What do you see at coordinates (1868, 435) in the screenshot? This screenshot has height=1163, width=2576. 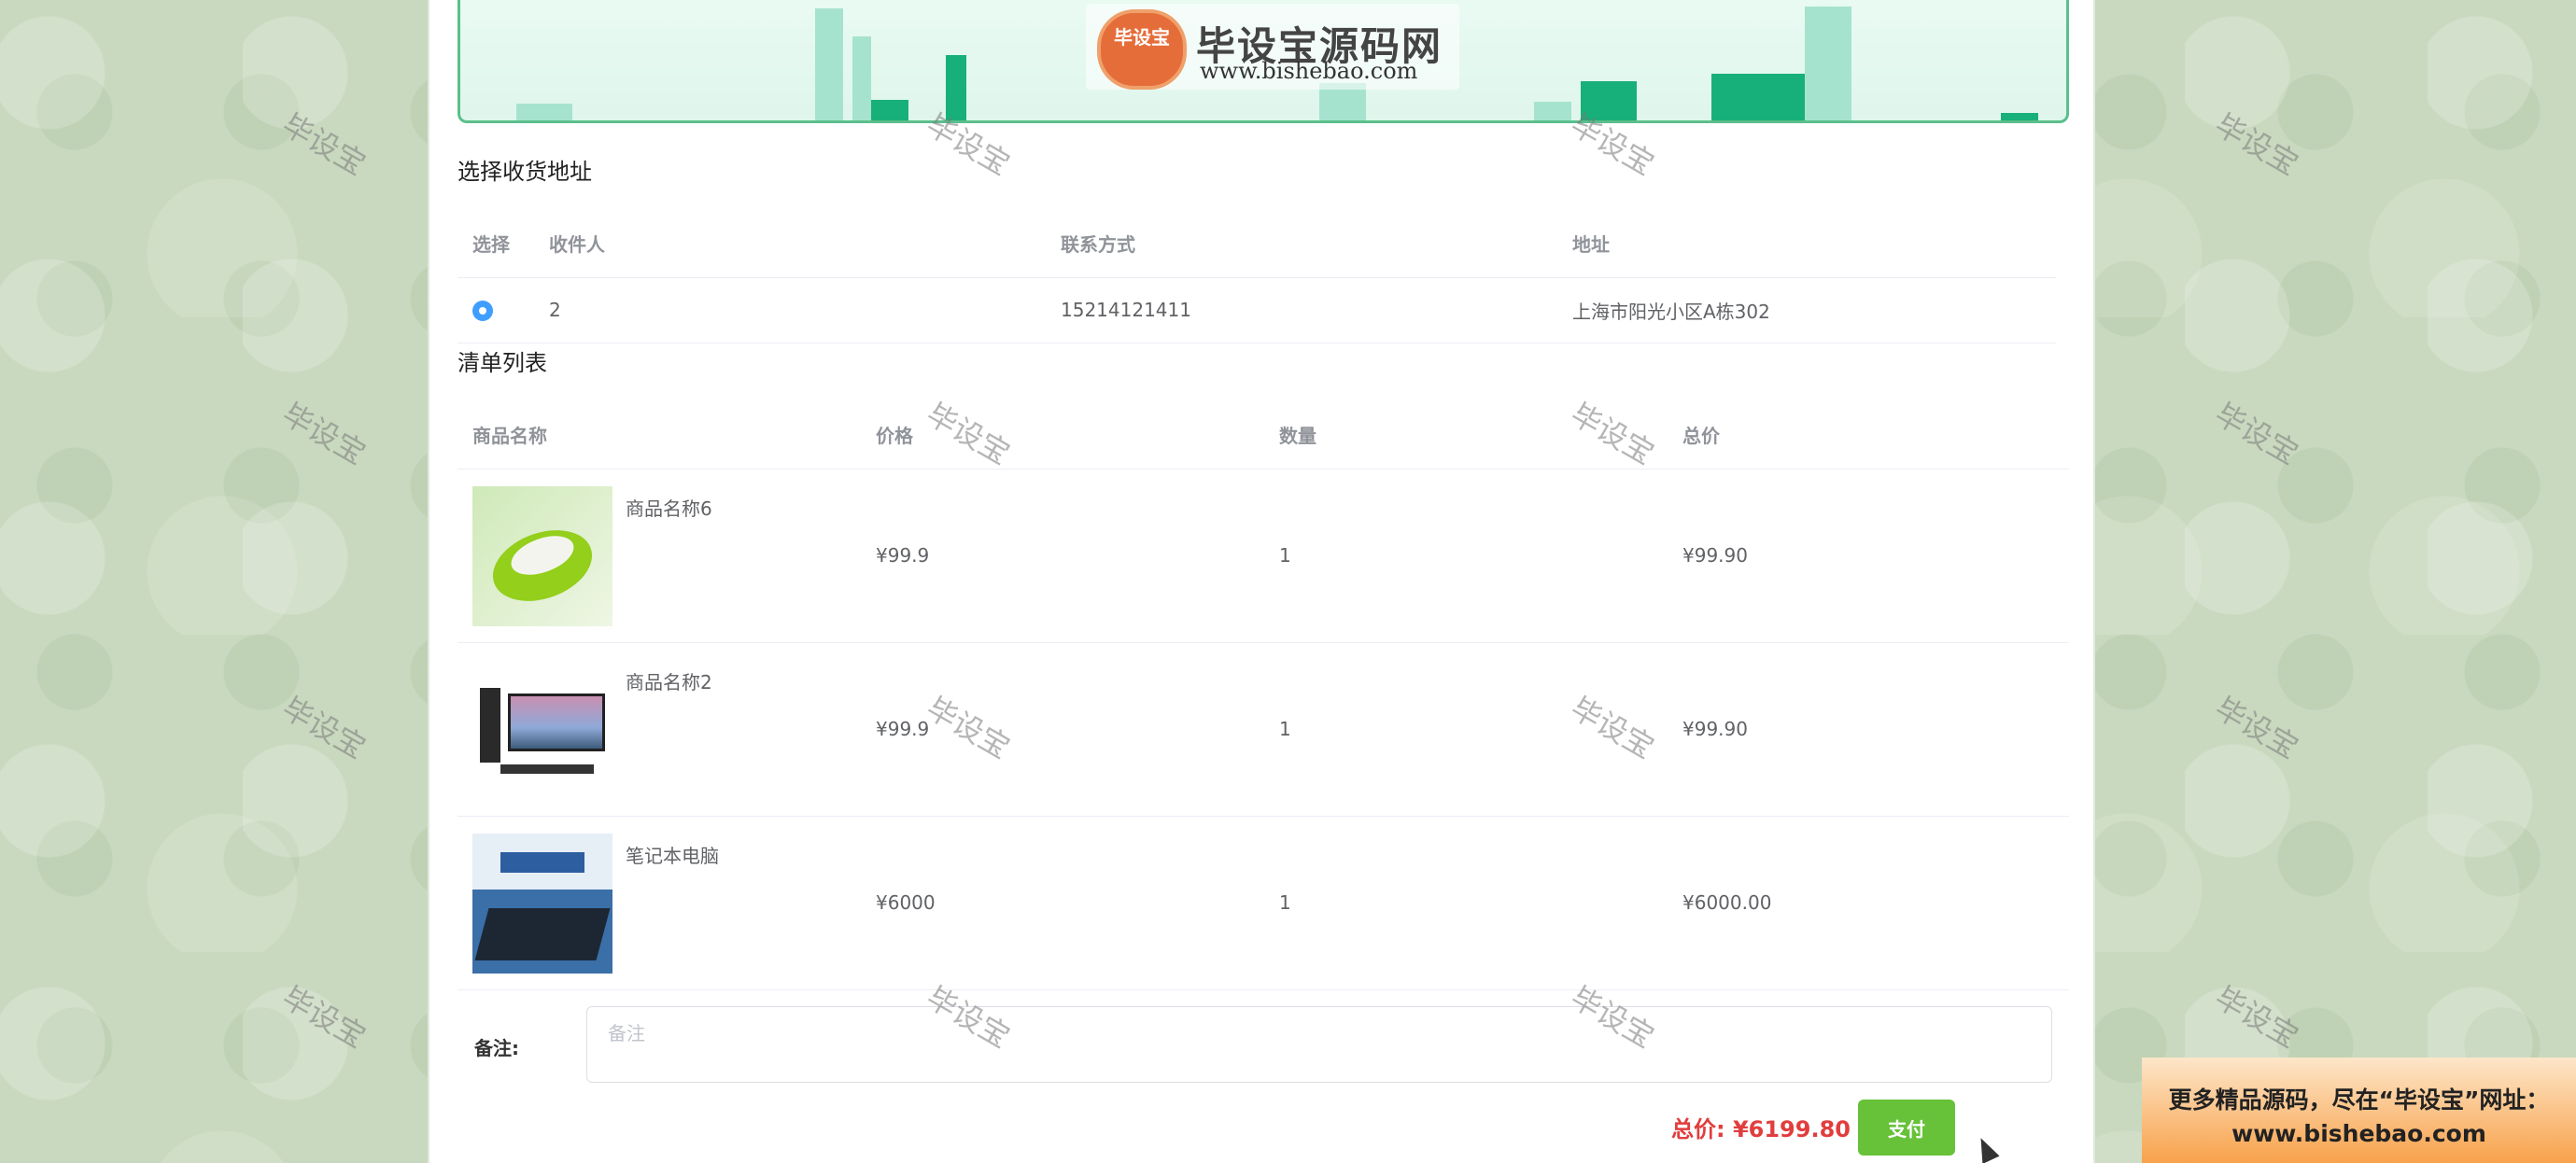 I see `cart-col-subtotal: 总价` at bounding box center [1868, 435].